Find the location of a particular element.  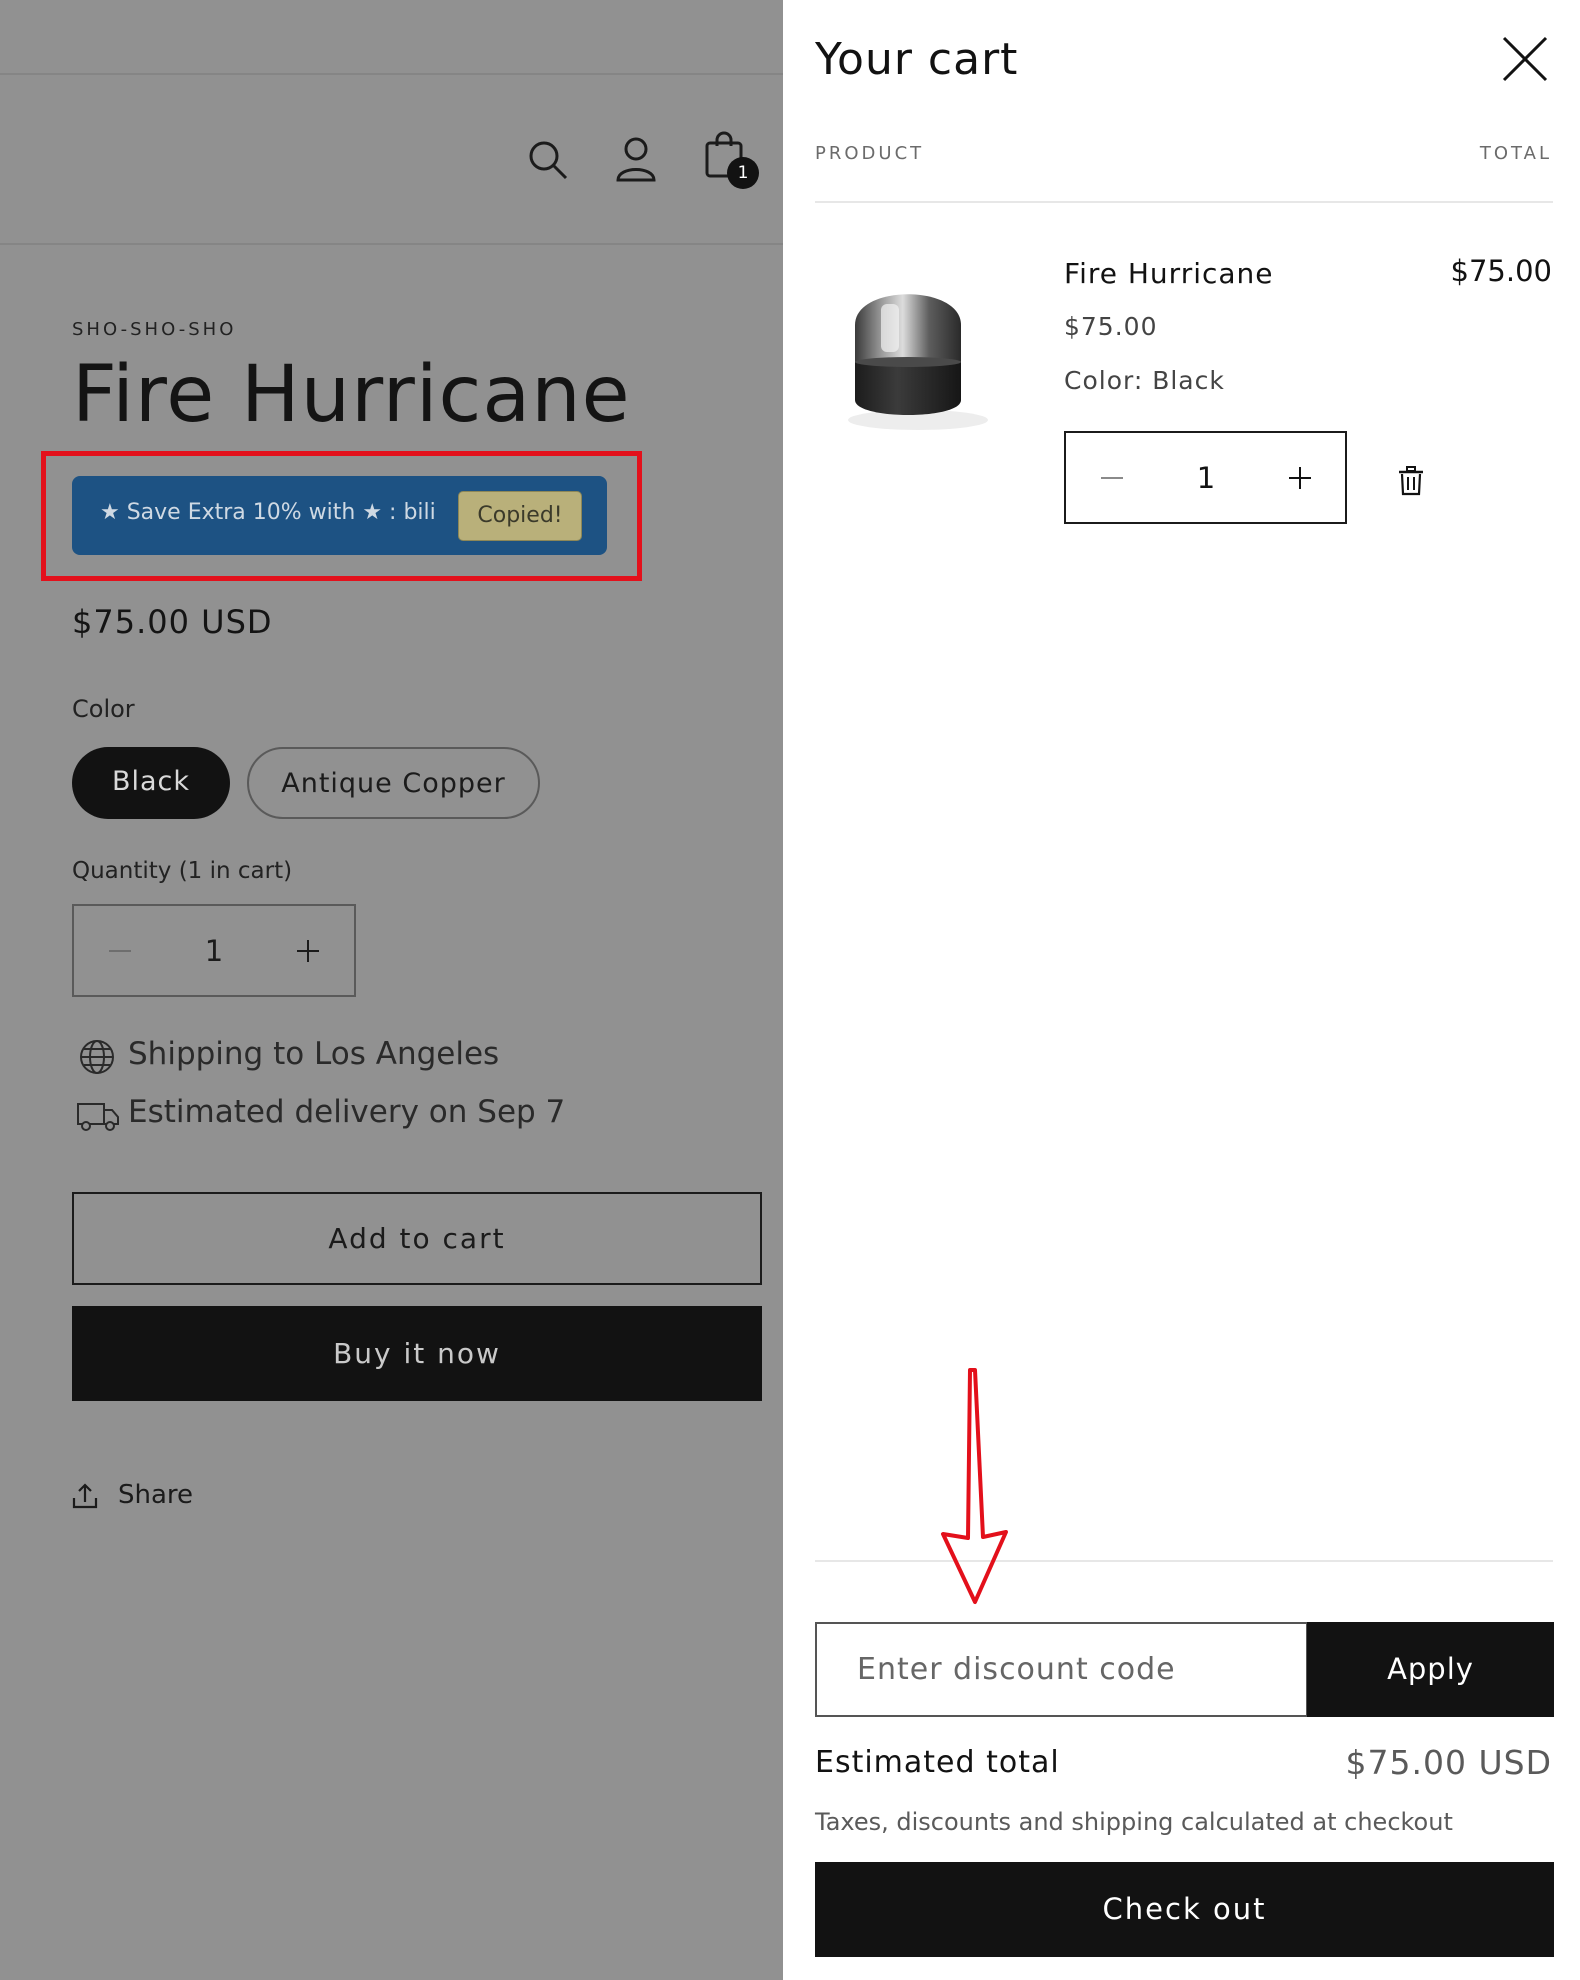

cart-quantity-input: 1 is located at coordinates (1206, 477).